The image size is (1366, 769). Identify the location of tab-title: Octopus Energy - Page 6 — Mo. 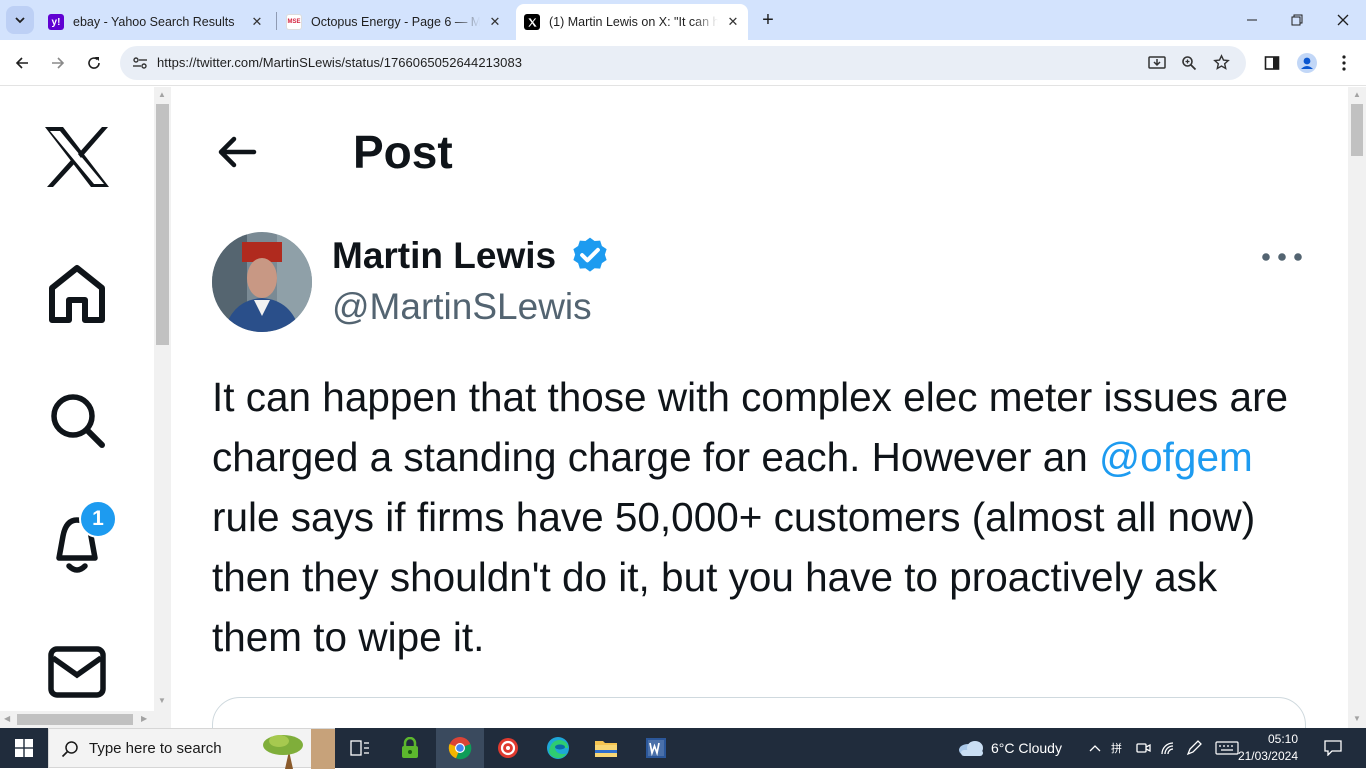
(395, 22).